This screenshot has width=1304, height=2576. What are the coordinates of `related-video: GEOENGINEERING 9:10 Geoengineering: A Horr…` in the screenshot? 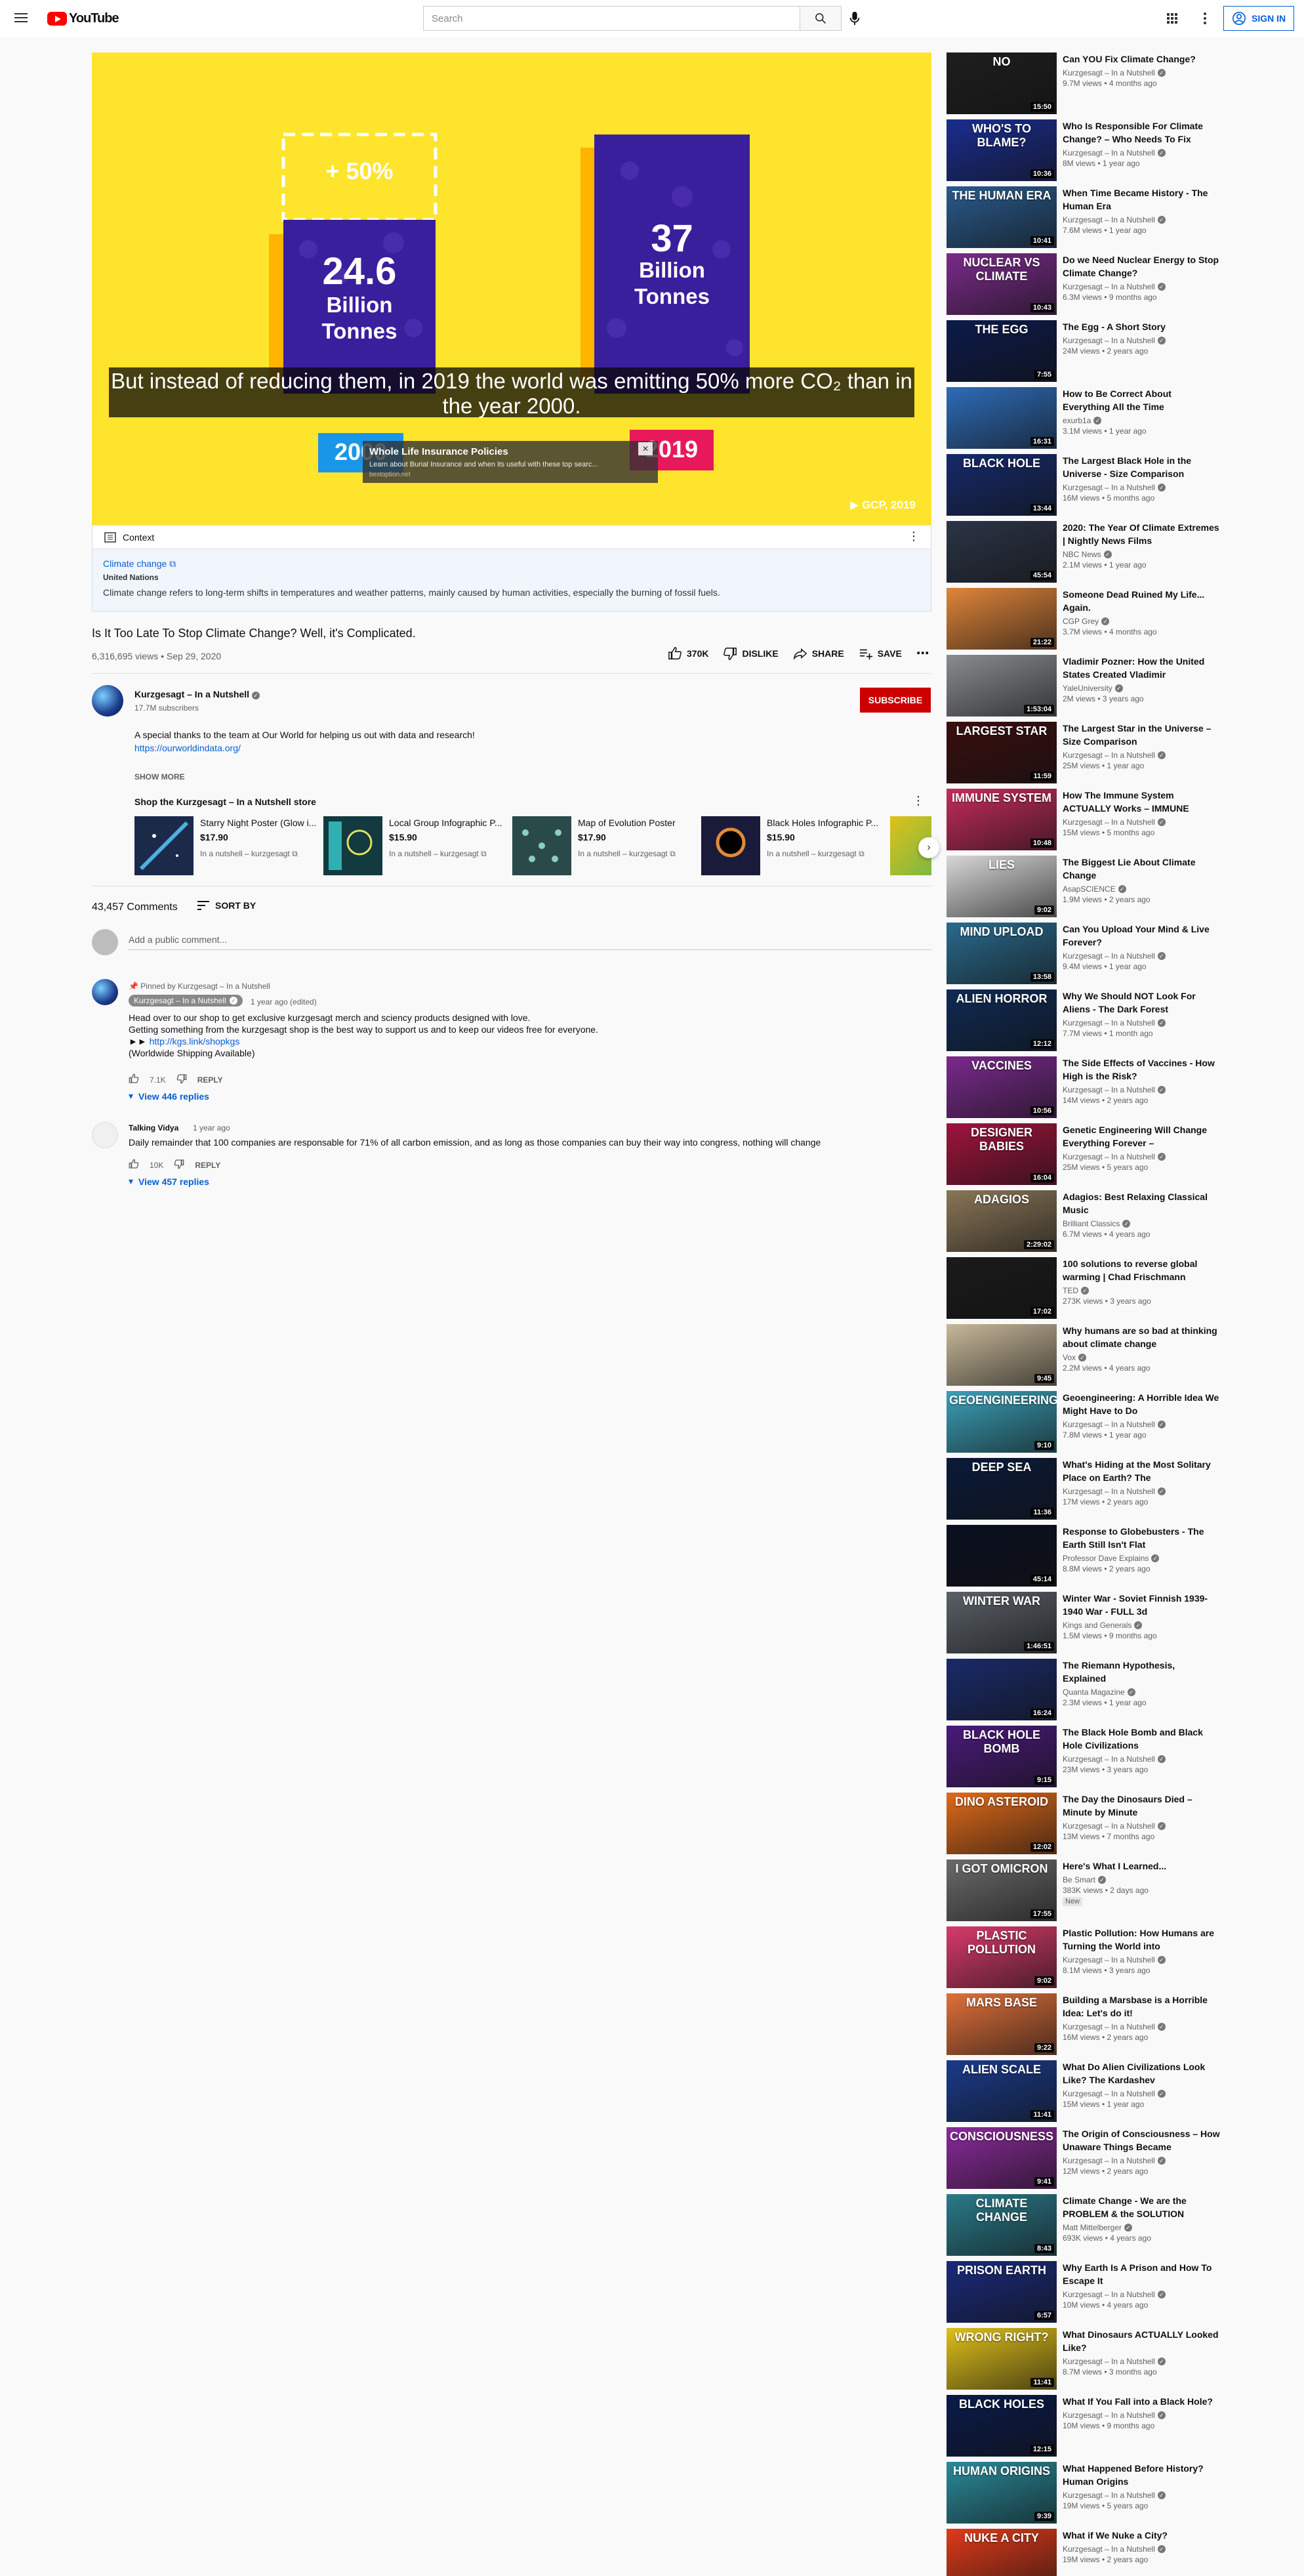 It's located at (1084, 1422).